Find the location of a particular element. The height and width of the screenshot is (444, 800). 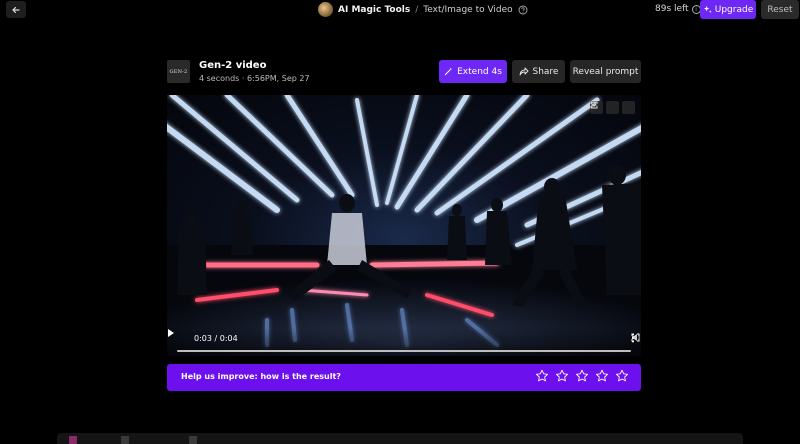

expand-button is located at coordinates (612, 107).